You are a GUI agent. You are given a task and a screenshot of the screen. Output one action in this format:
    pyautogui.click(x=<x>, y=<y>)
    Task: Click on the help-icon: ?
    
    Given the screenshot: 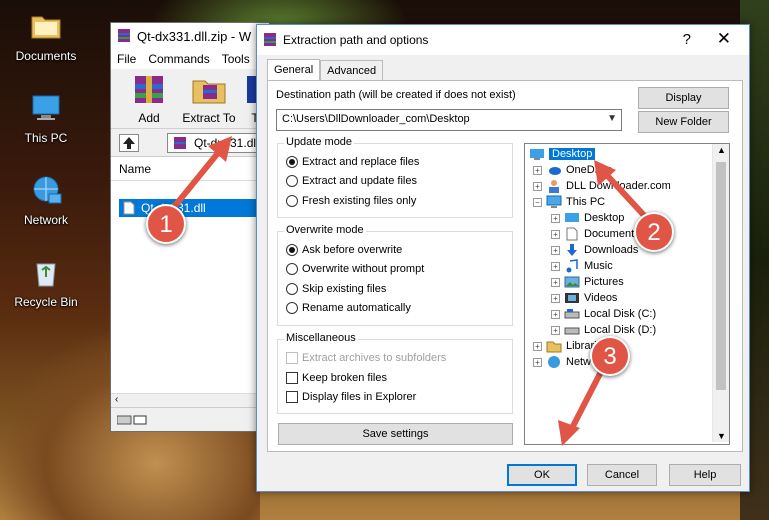 What is the action you would take?
    pyautogui.click(x=687, y=39)
    